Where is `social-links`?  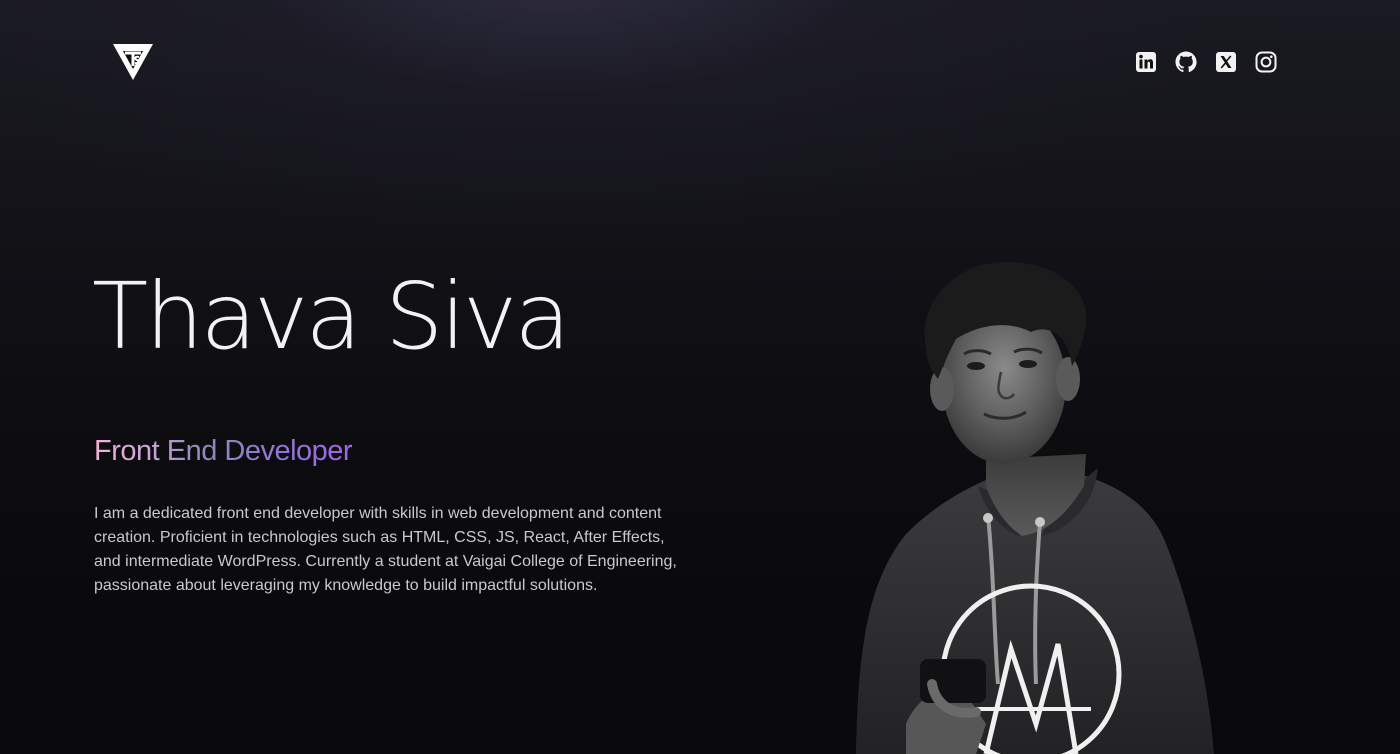 social-links is located at coordinates (1206, 62).